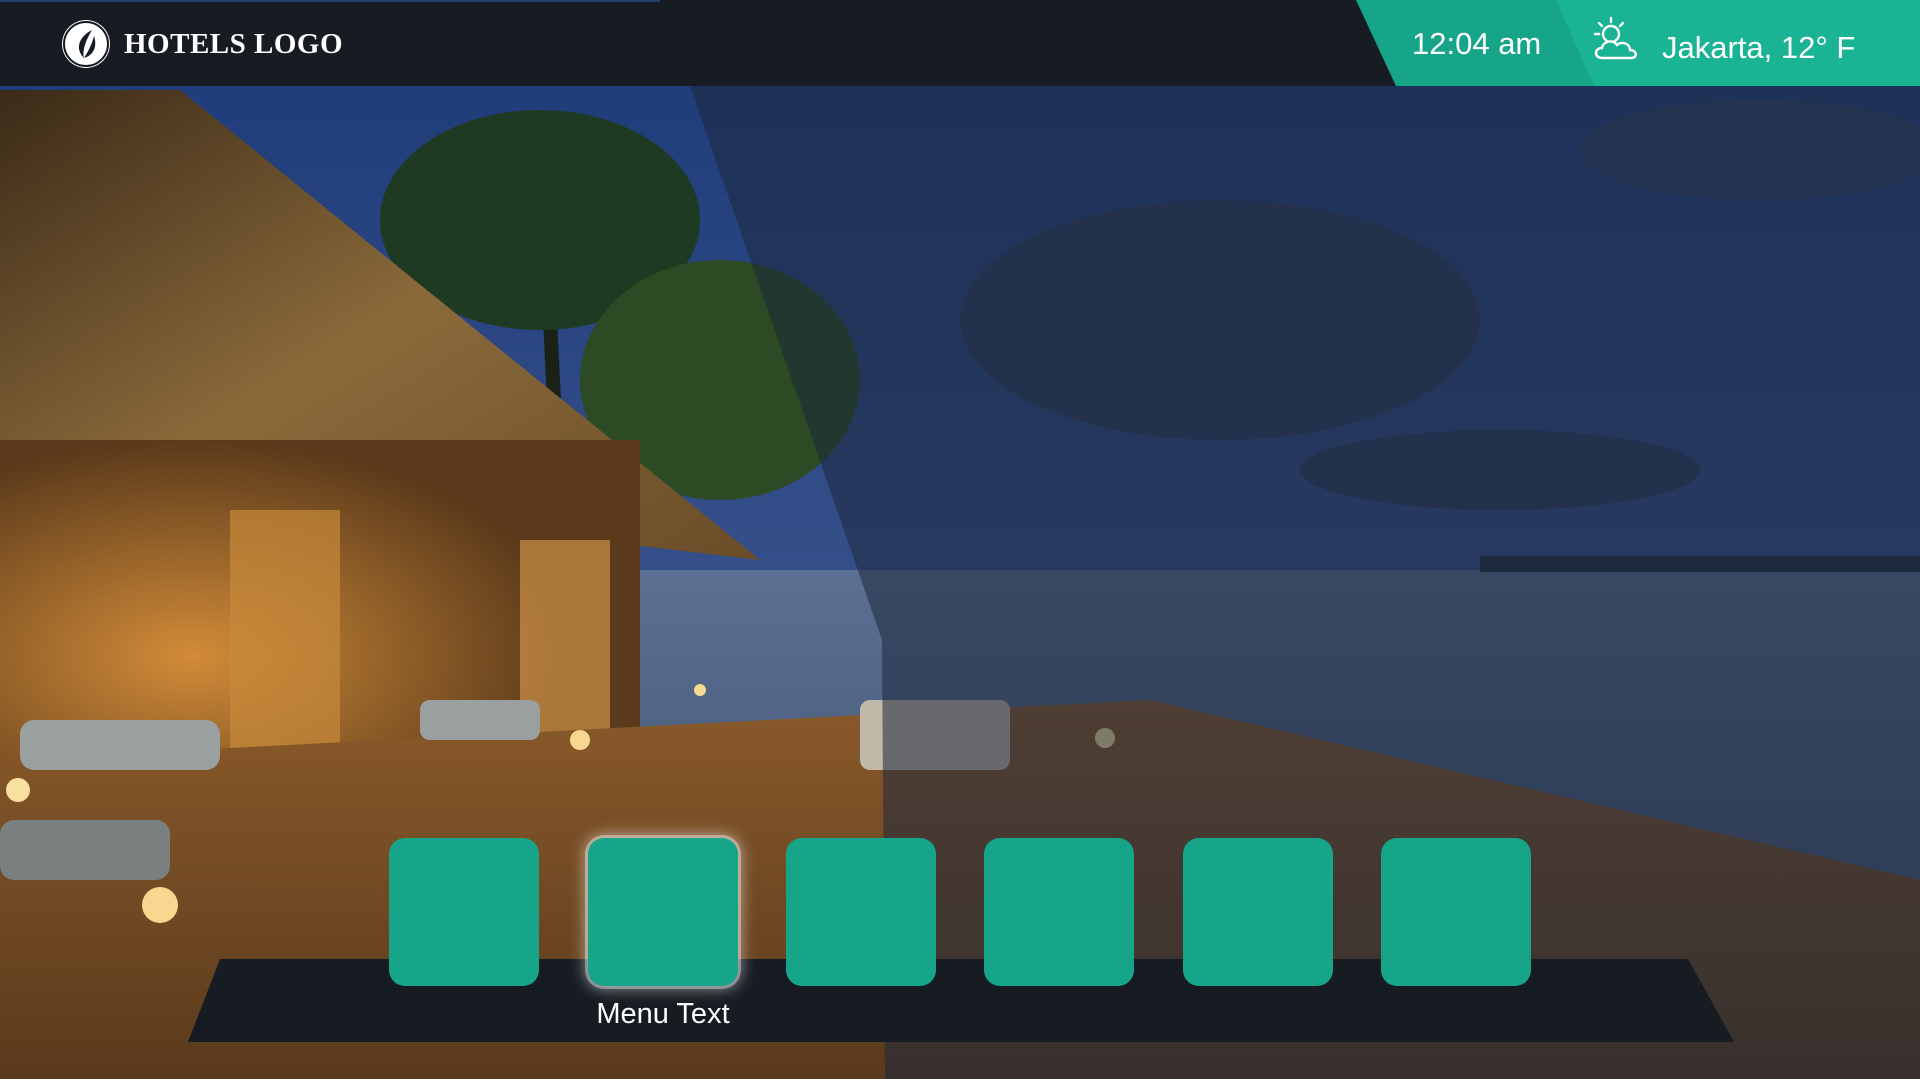  What do you see at coordinates (1616, 42) in the screenshot?
I see `sun-cloud-icon` at bounding box center [1616, 42].